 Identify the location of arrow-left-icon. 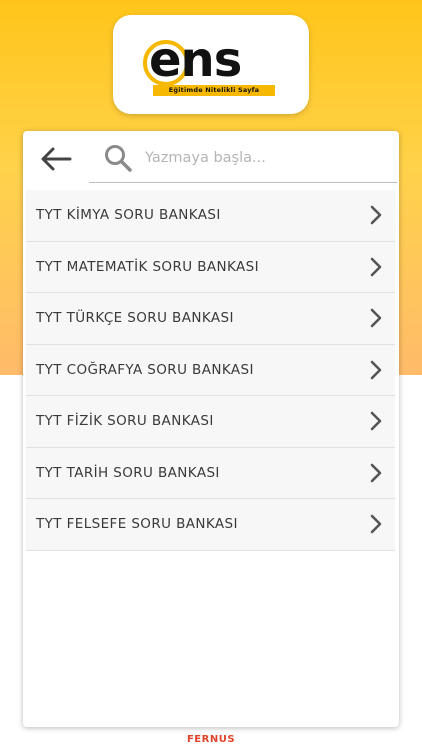
(56, 159).